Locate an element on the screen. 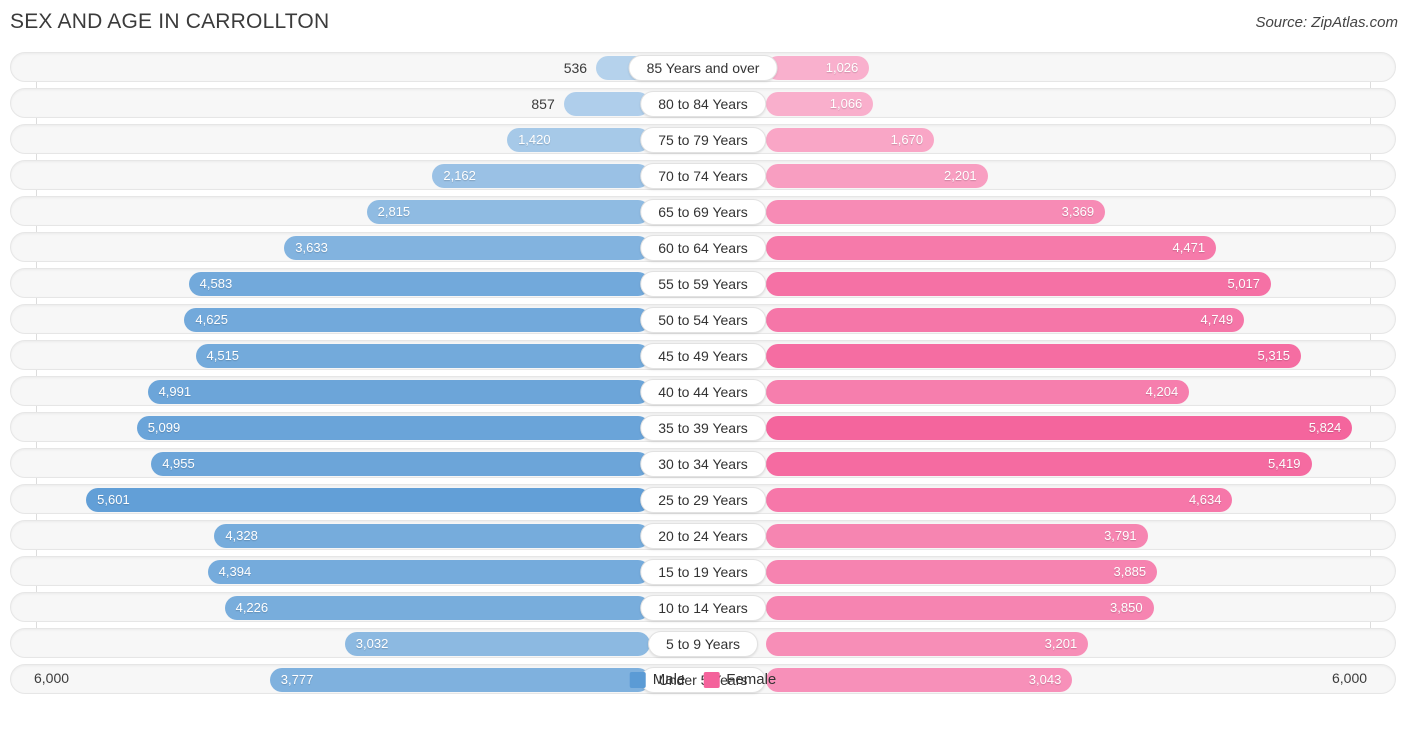  male-bar: 4,515 is located at coordinates (422, 356).